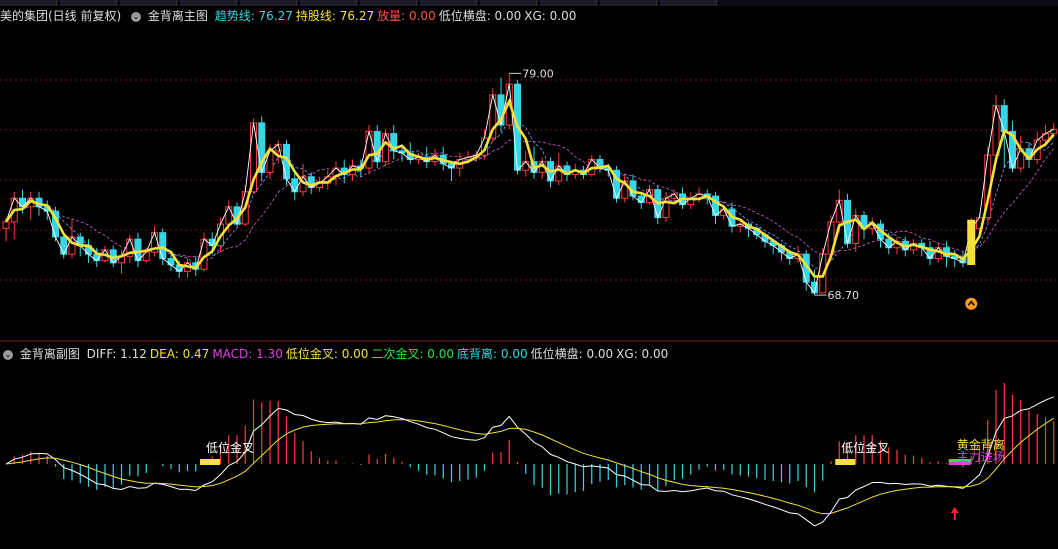 The height and width of the screenshot is (549, 1058). I want to click on price-annotation: 68.70, so click(844, 295).